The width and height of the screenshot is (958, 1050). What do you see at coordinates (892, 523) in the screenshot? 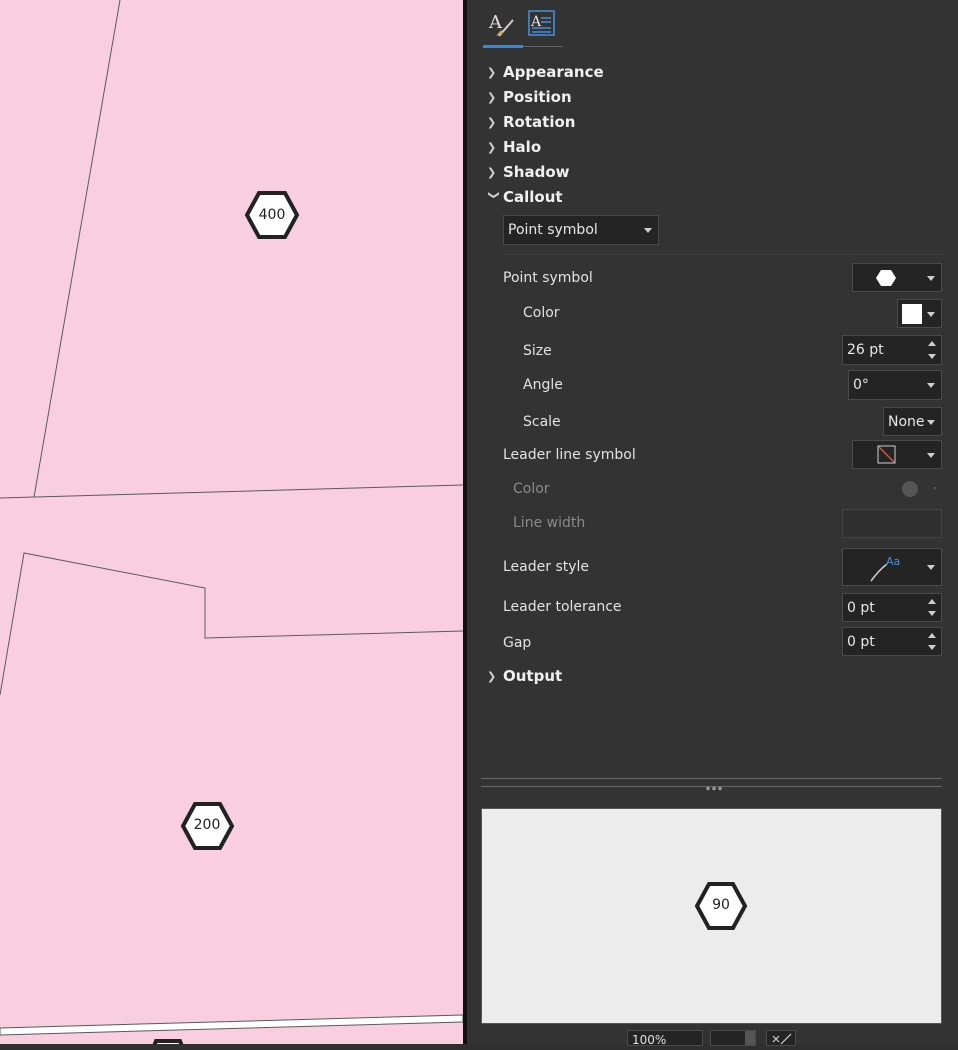
I see `line-width-input-disabled` at bounding box center [892, 523].